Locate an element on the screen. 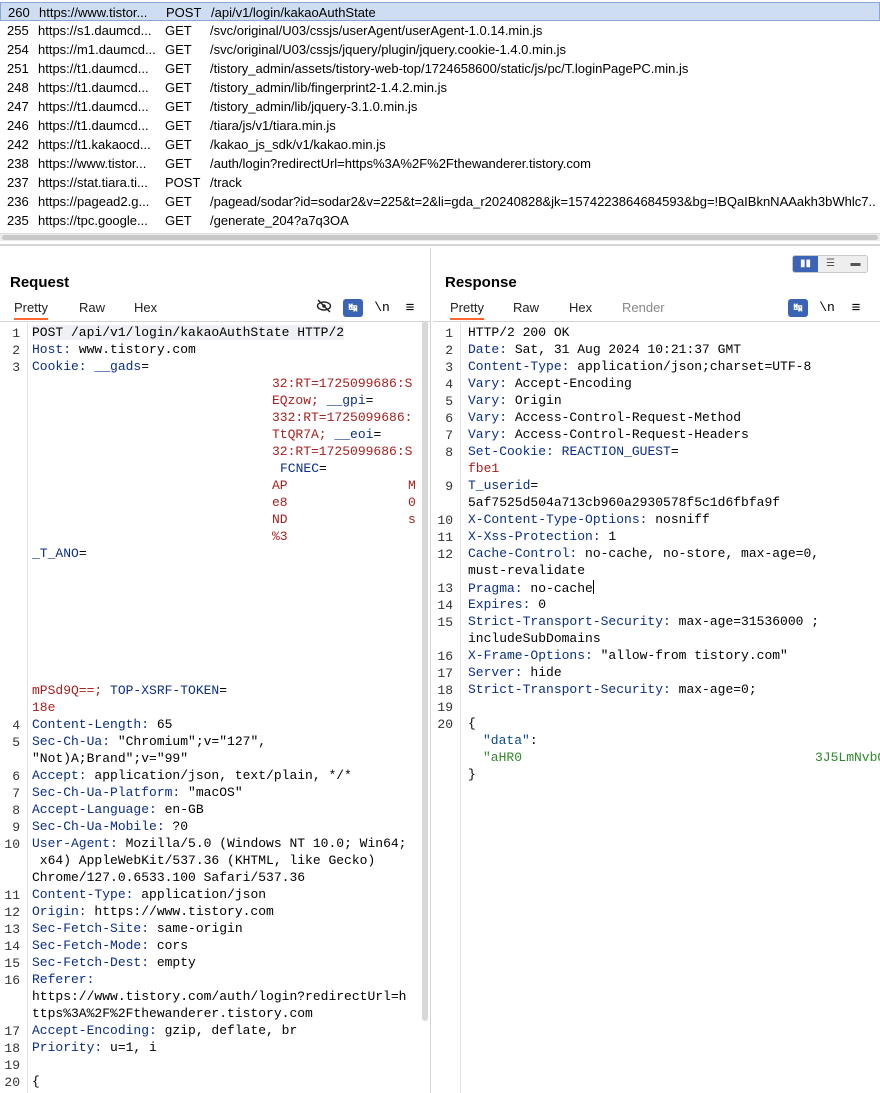 The width and height of the screenshot is (880, 1093). code-line: 0 is located at coordinates (412, 502).